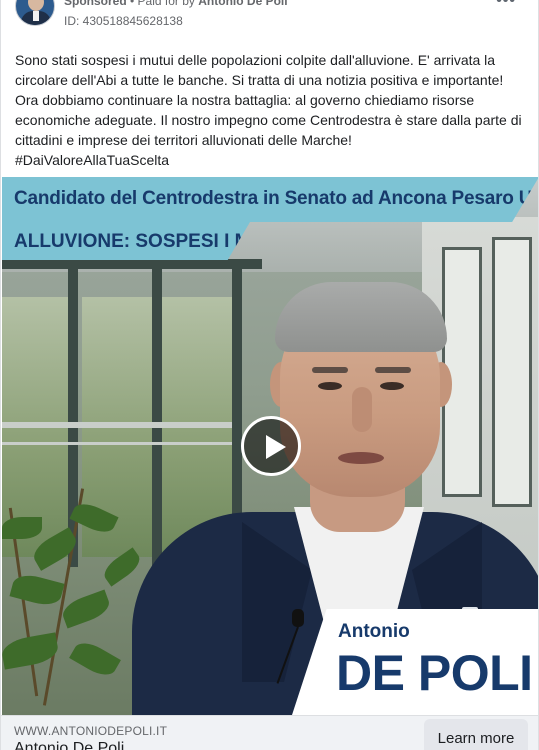 This screenshot has height=750, width=539. Describe the element at coordinates (242, 4) in the screenshot. I see `paid-by-name: Antonio De Poli` at that location.